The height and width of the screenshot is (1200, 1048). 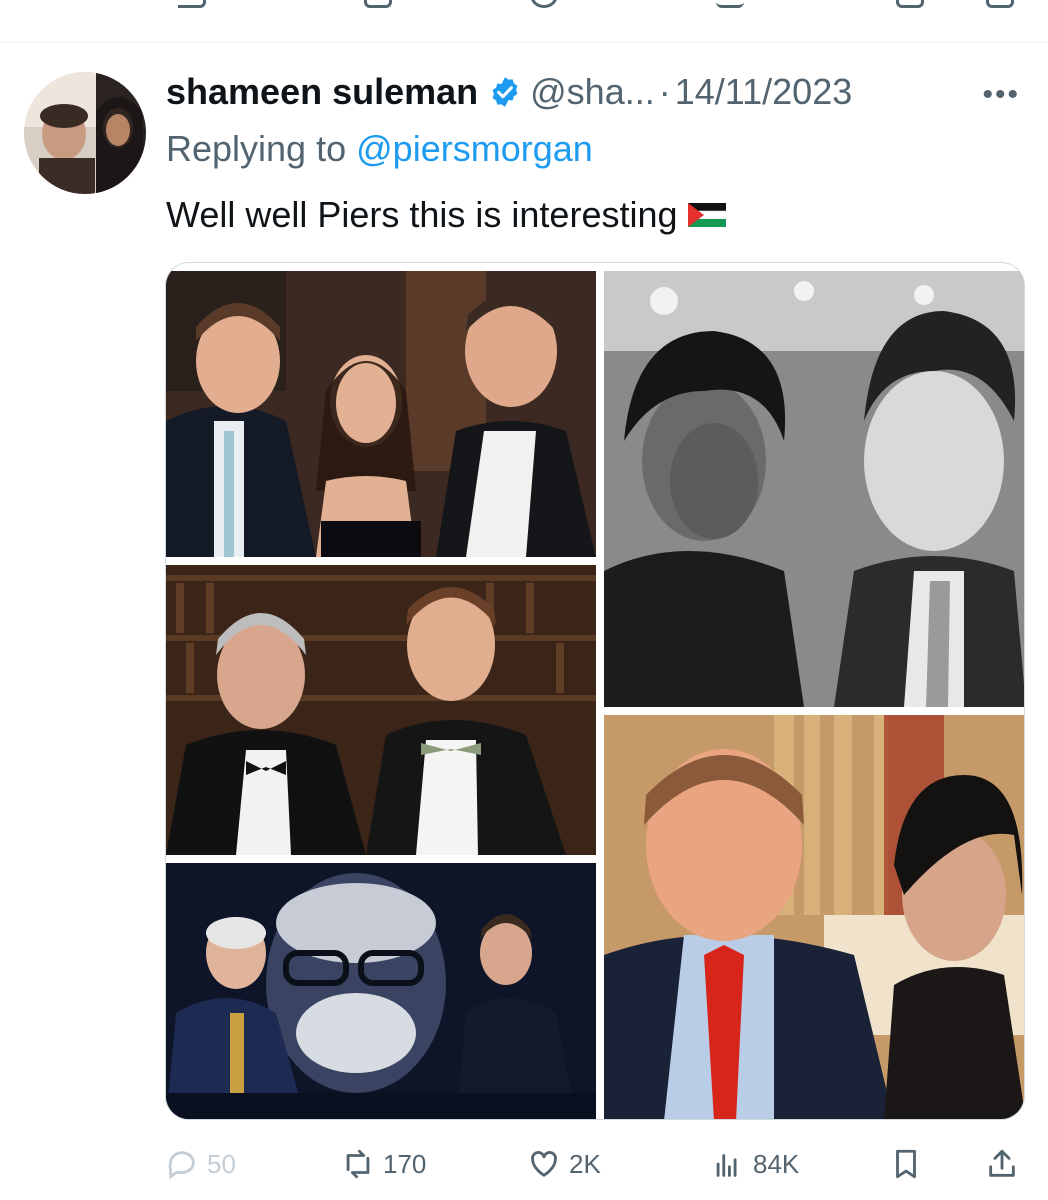 What do you see at coordinates (585, 1163) in the screenshot?
I see `like-count: 2K` at bounding box center [585, 1163].